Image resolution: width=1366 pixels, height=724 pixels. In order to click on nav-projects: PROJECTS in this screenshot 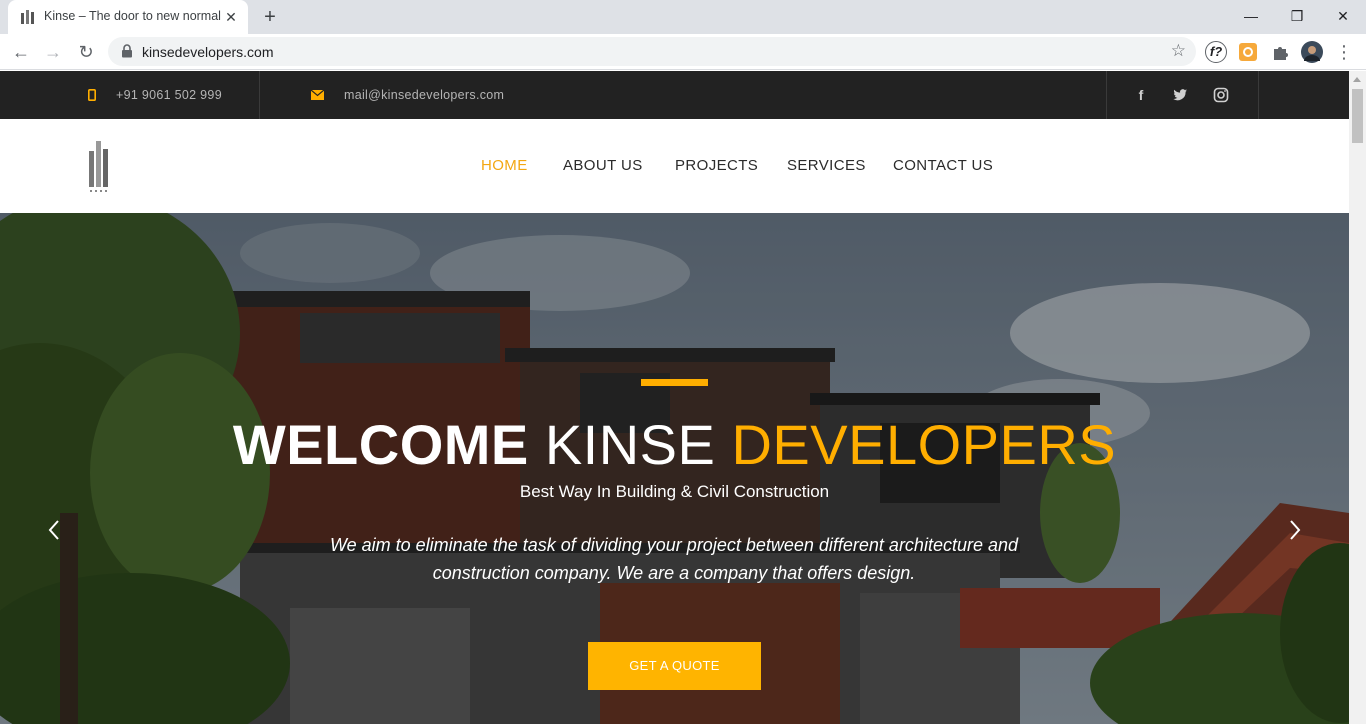, I will do `click(716, 165)`.